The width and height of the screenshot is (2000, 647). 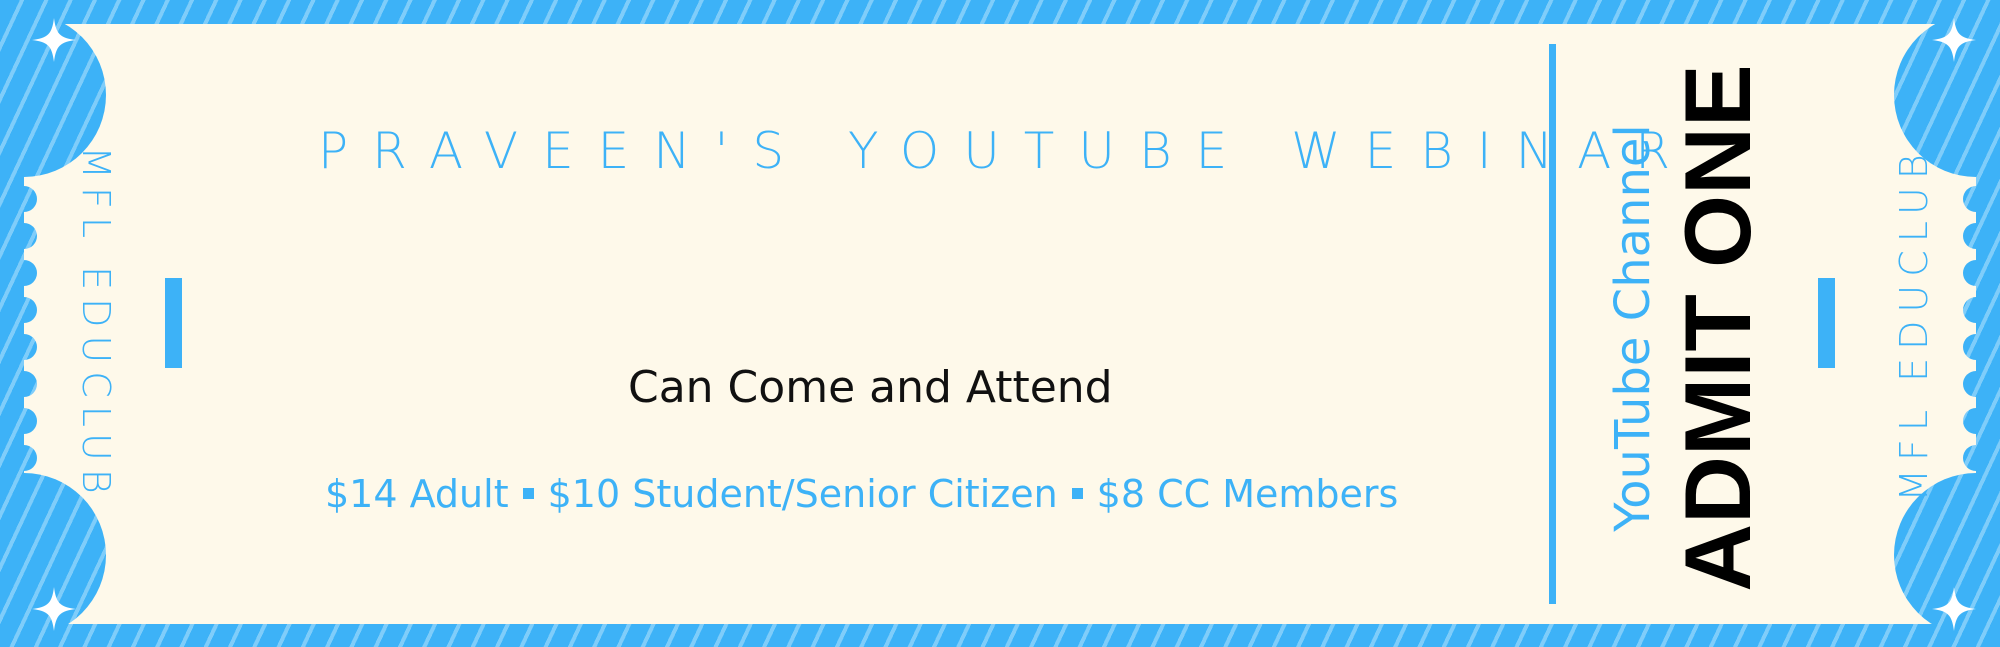 What do you see at coordinates (1717, 328) in the screenshot?
I see `admit-one-label: ADMIT ONE` at bounding box center [1717, 328].